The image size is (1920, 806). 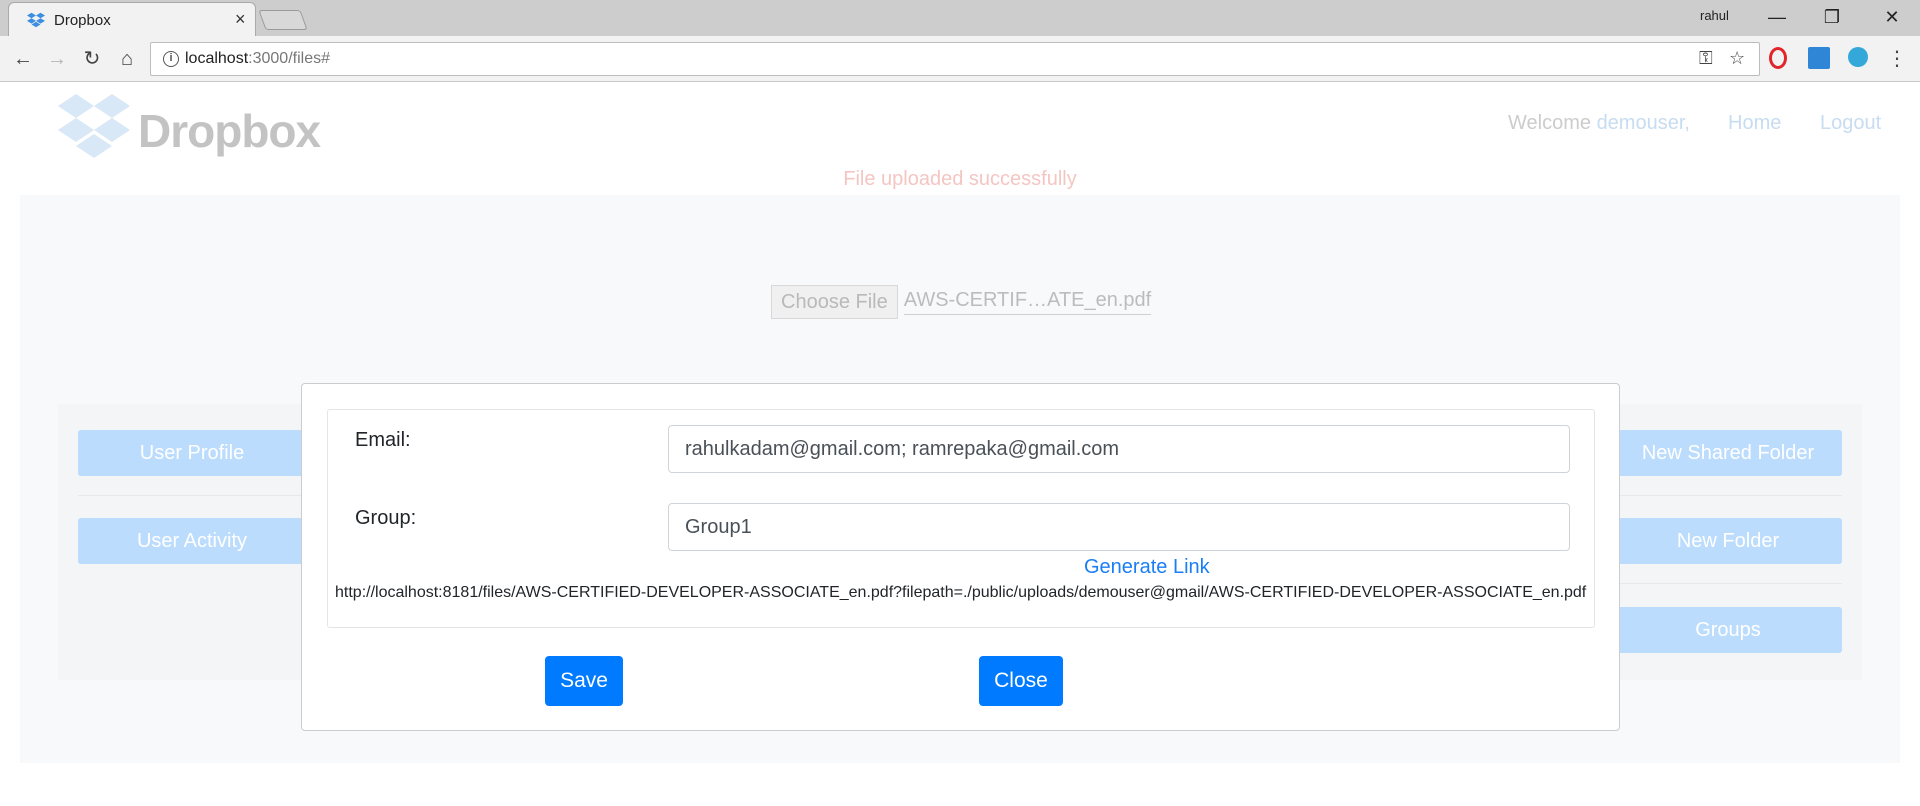 I want to click on username-link: demouser,, so click(x=1643, y=123).